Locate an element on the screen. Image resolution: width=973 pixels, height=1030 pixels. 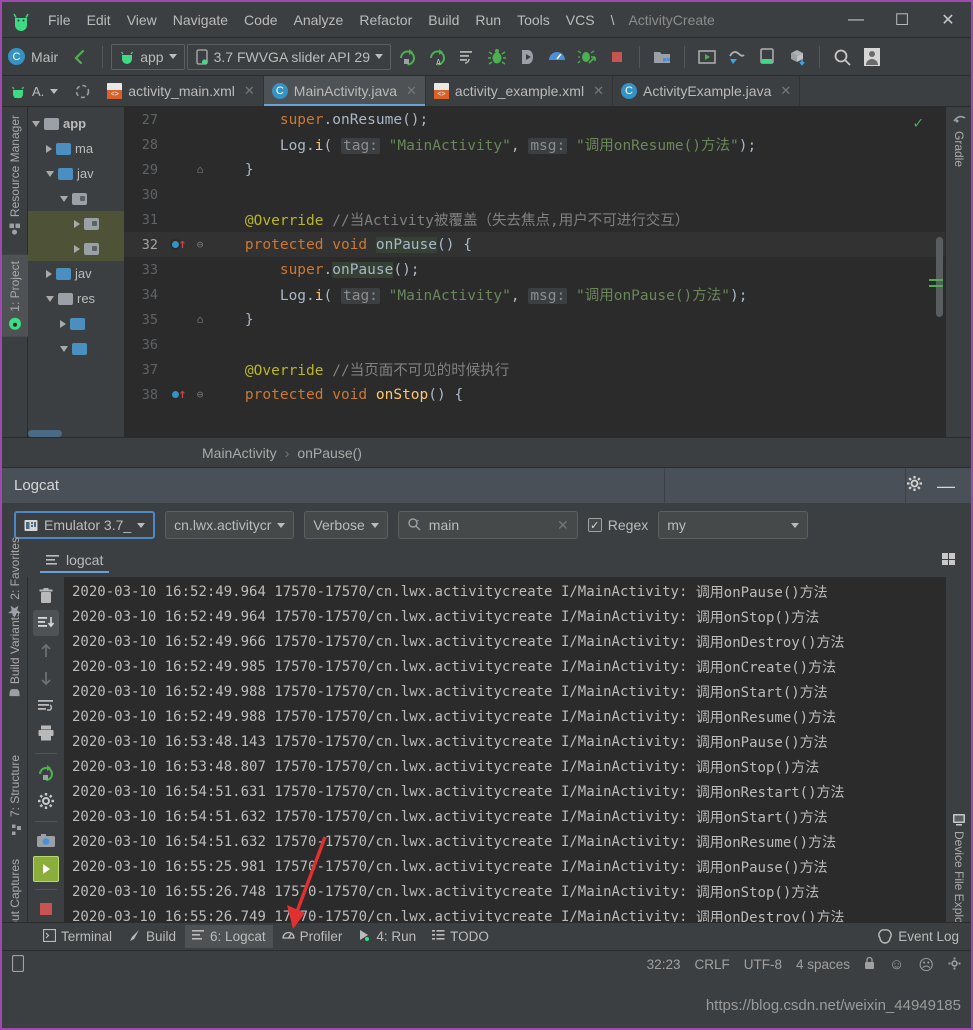
tree-node: ma is located at coordinates (76, 148).